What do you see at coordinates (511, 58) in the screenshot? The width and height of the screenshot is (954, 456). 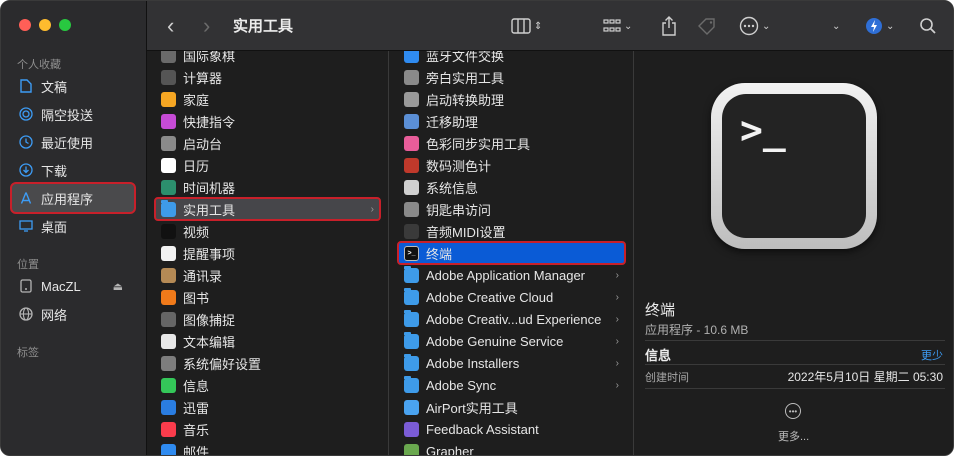 I see `app-row: 蓝牙文件交换` at bounding box center [511, 58].